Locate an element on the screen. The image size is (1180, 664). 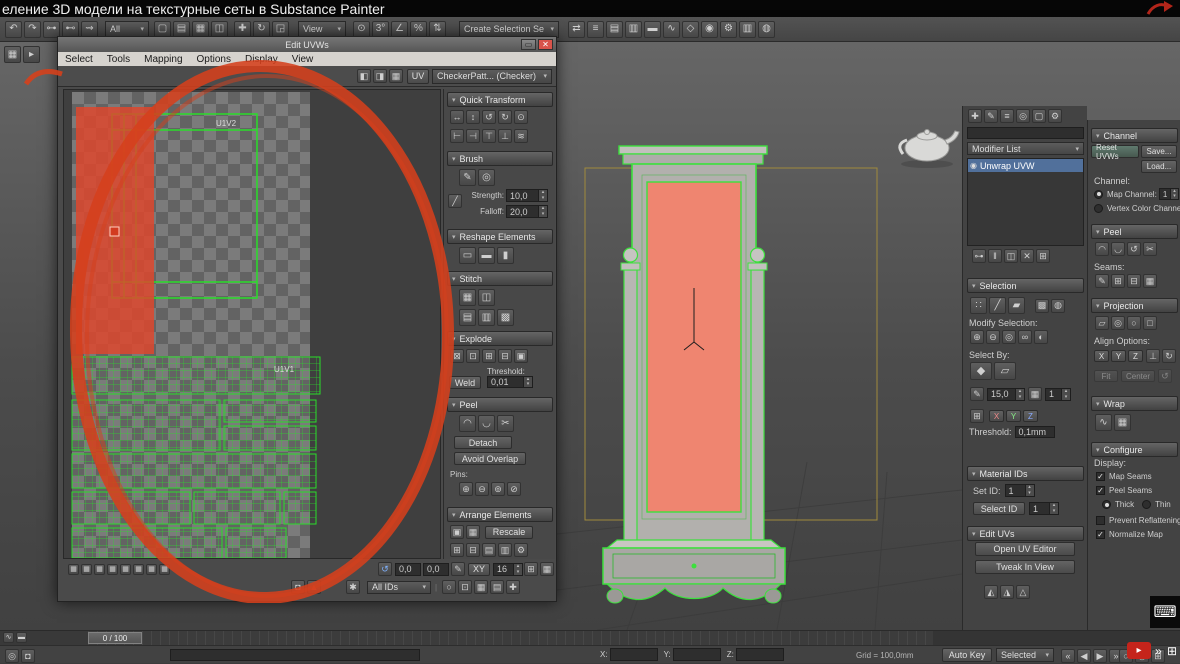
half-selection-icon: ◐ is located at coordinates (1041, 337).